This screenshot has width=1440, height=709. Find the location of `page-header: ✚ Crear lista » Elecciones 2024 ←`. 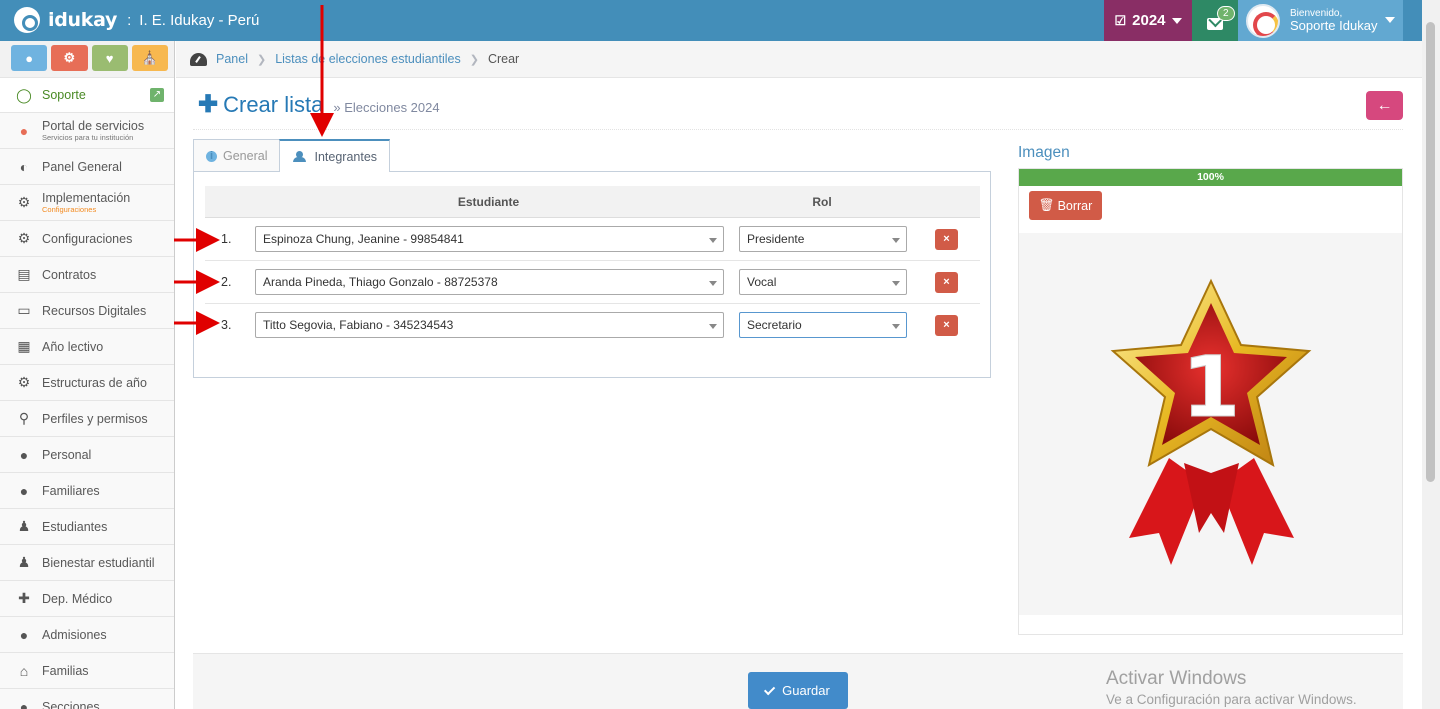

page-header: ✚ Crear lista » Elecciones 2024 ← is located at coordinates (798, 104).